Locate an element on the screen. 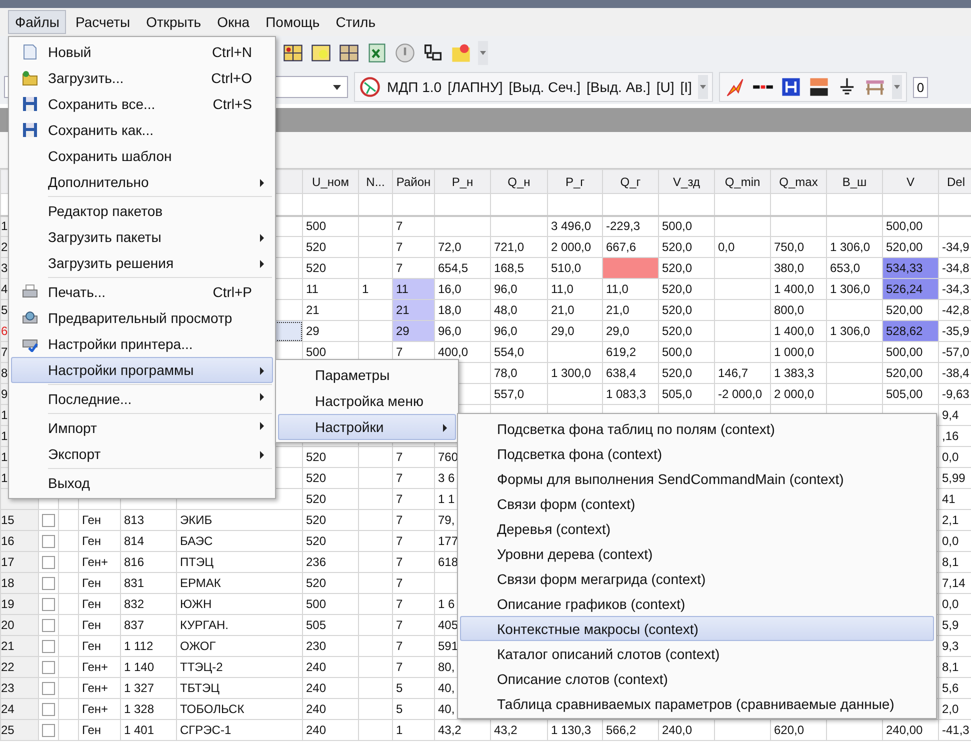 The height and width of the screenshot is (742, 971). column-header: B_ш is located at coordinates (854, 182).